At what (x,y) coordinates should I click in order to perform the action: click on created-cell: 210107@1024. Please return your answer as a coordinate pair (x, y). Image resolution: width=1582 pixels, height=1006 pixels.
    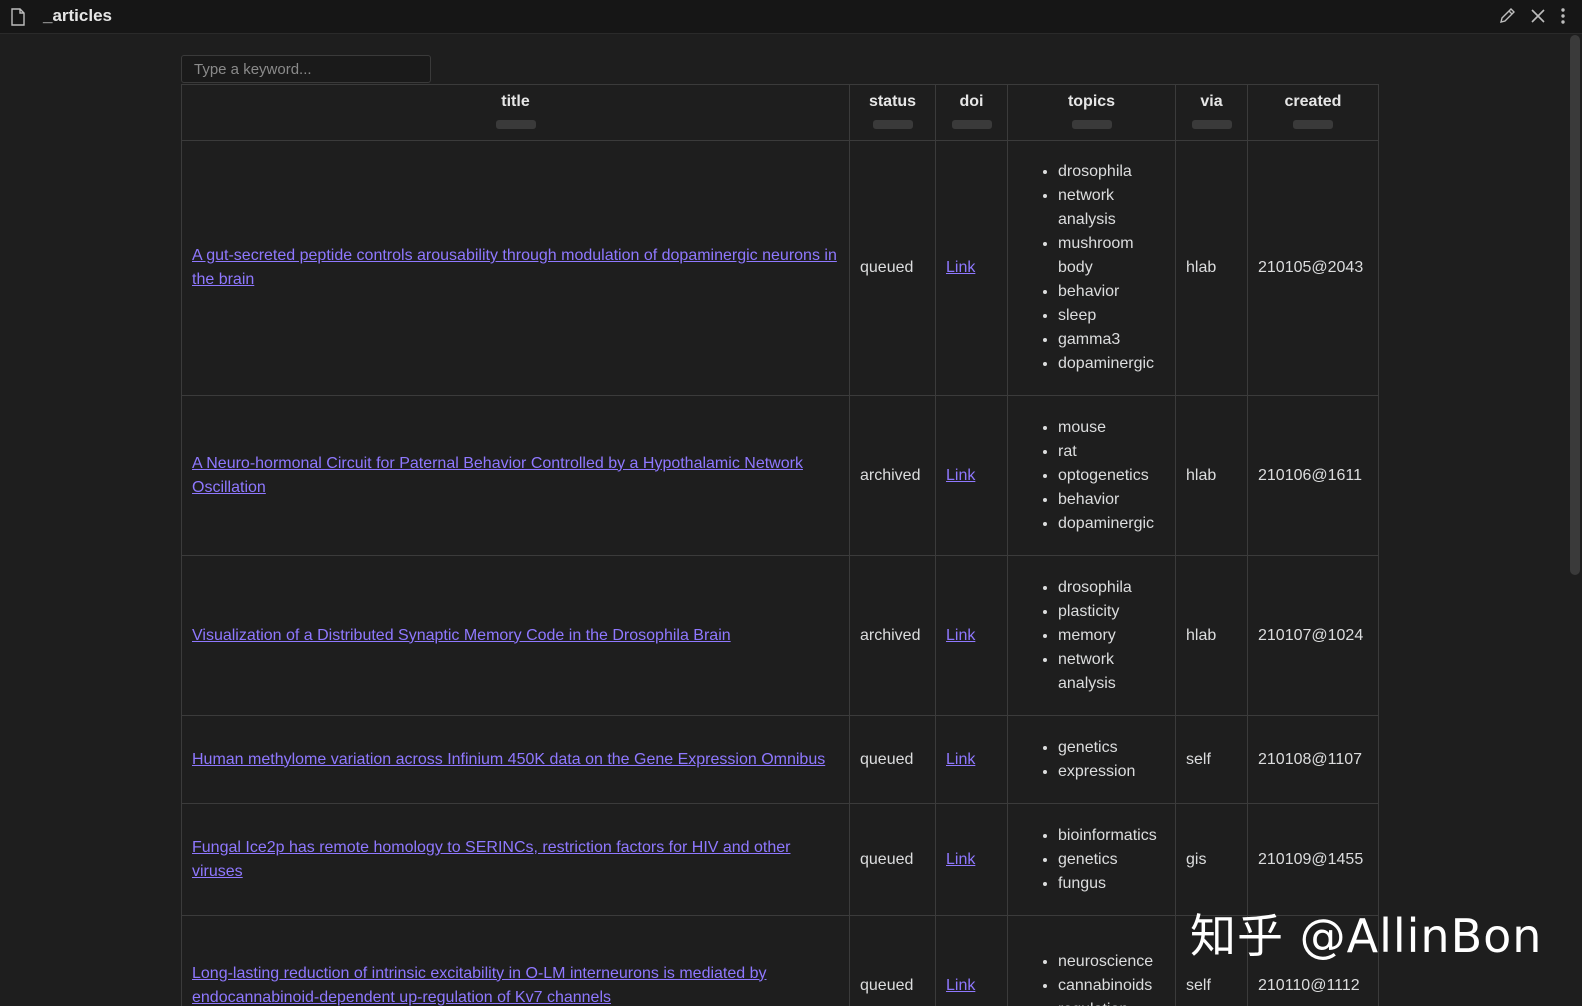
    Looking at the image, I should click on (1313, 635).